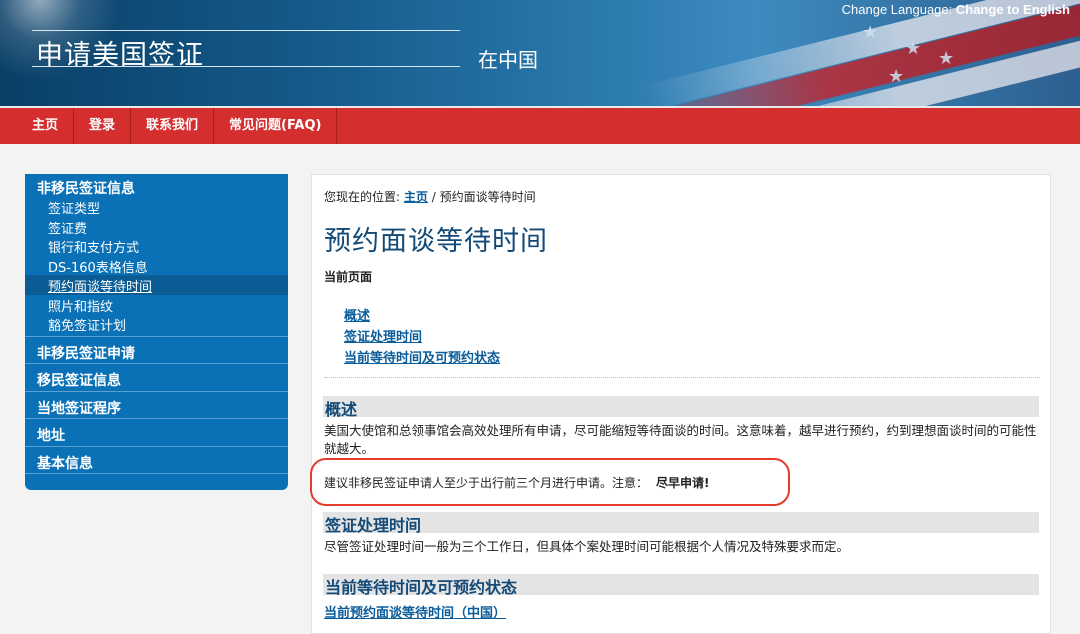 The height and width of the screenshot is (634, 1080). Describe the element at coordinates (156, 305) in the screenshot. I see `sidebar-item-photo-fingerprint: 照片和指纹` at that location.